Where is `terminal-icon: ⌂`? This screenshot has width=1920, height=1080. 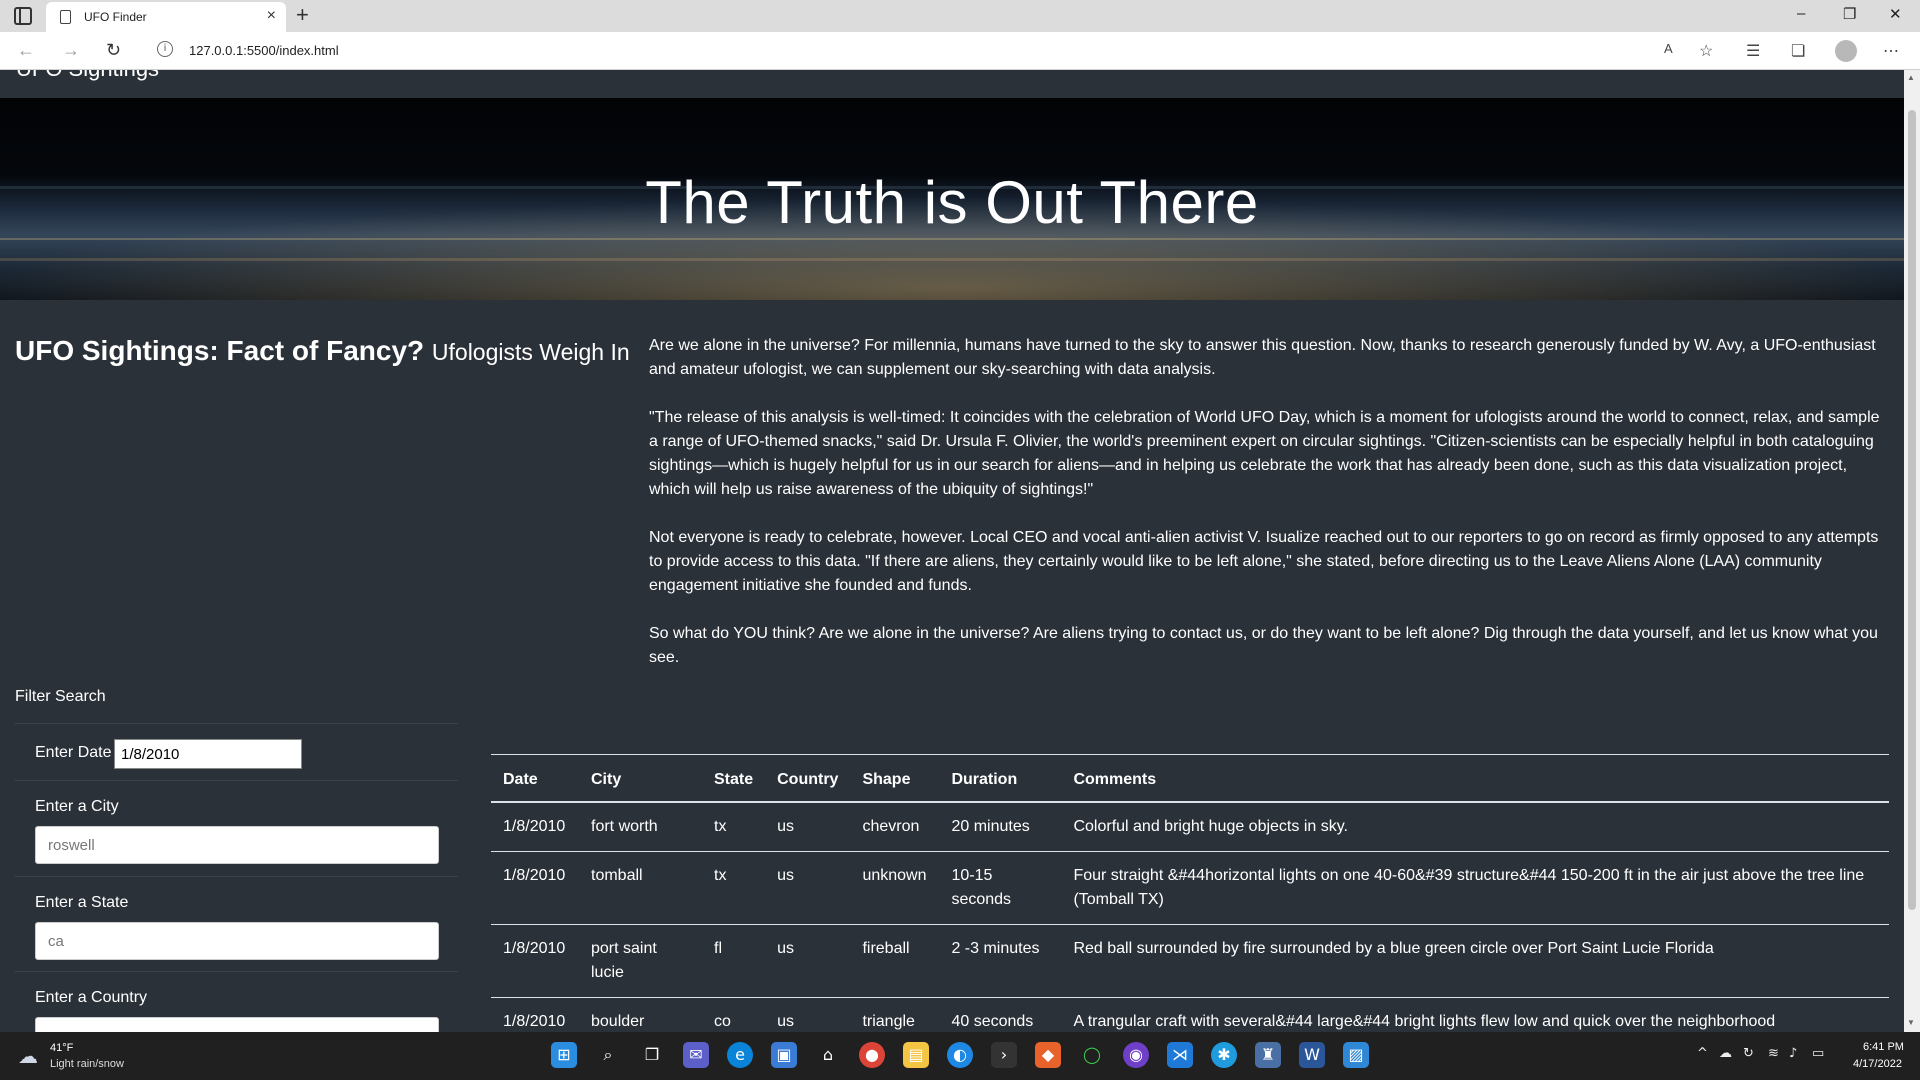 terminal-icon: ⌂ is located at coordinates (828, 1055).